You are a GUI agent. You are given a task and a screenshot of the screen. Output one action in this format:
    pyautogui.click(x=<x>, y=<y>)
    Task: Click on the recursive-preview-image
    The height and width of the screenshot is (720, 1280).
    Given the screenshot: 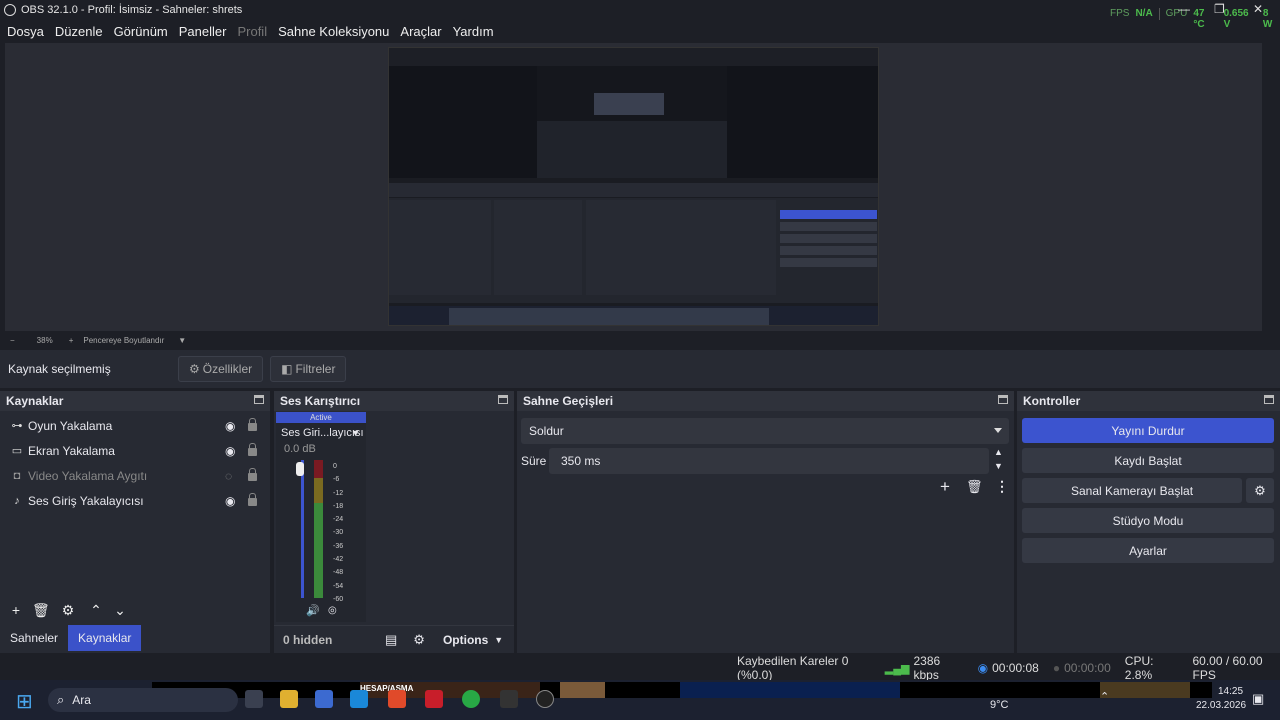 What is the action you would take?
    pyautogui.click(x=633, y=186)
    